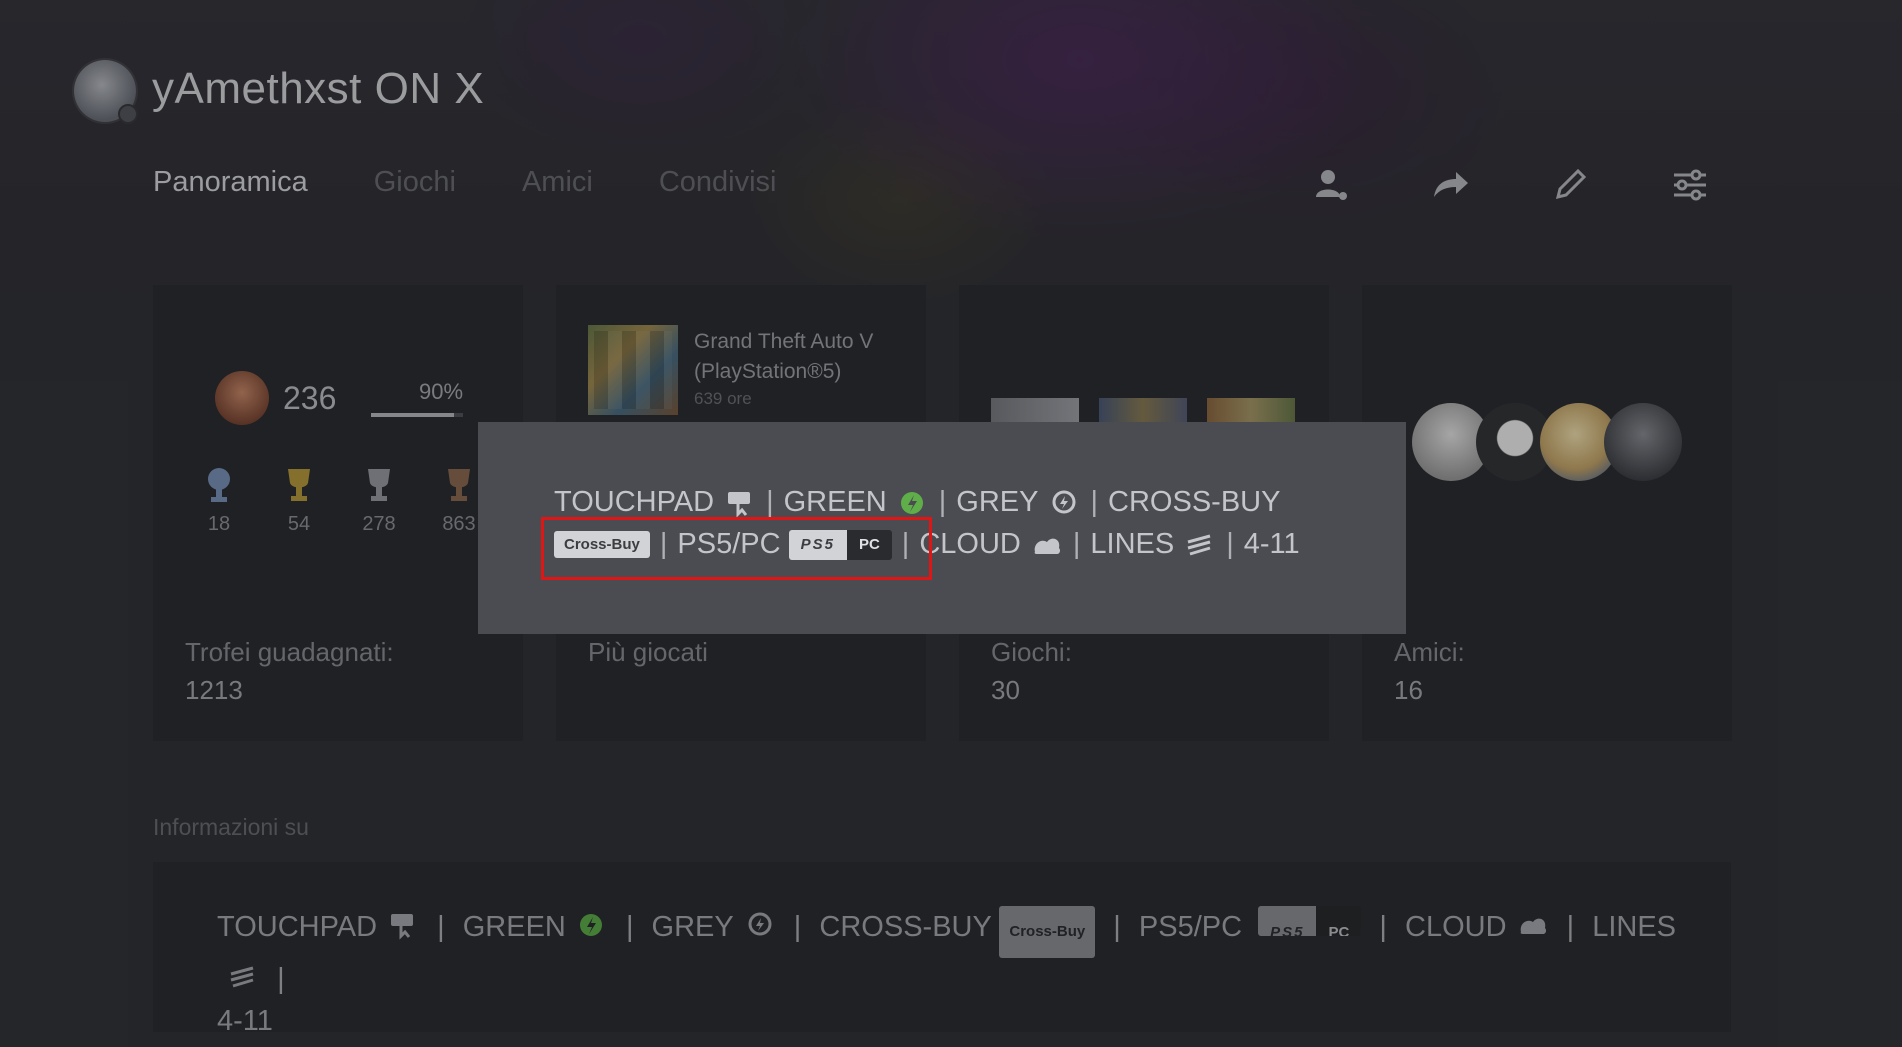  Describe the element at coordinates (634, 502) in the screenshot. I see `popup-touchpad: TOUCHPAD` at that location.